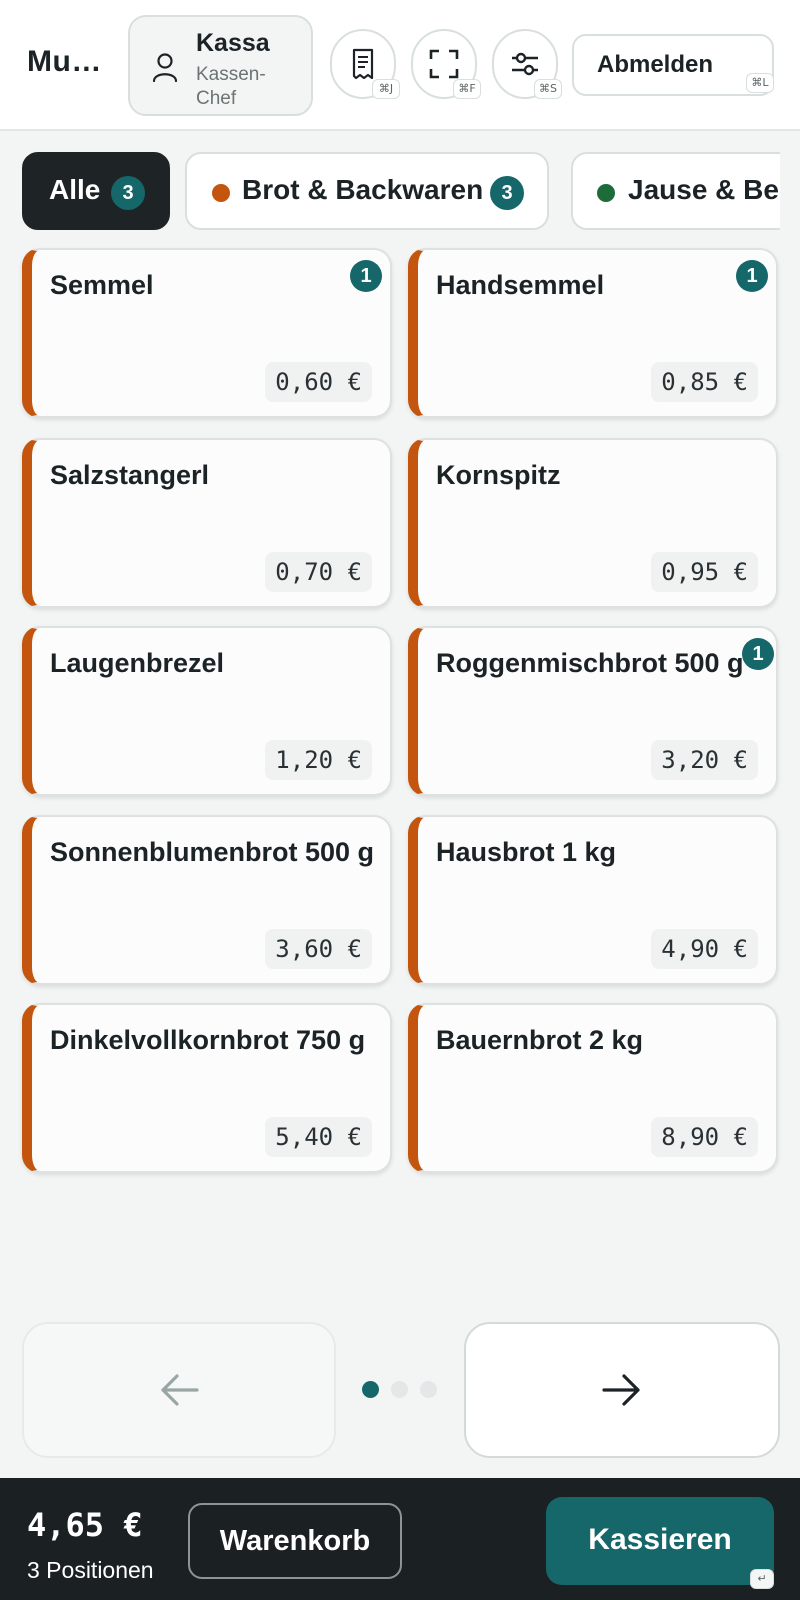 Image resolution: width=800 pixels, height=1600 pixels. What do you see at coordinates (526, 852) in the screenshot?
I see `product-name: Hausbrot 1 kg` at bounding box center [526, 852].